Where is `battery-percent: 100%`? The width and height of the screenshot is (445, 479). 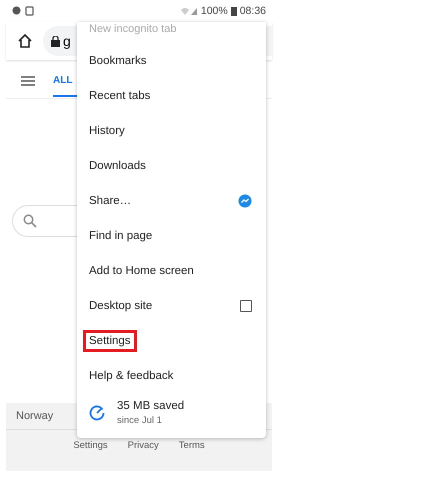 battery-percent: 100% is located at coordinates (214, 11).